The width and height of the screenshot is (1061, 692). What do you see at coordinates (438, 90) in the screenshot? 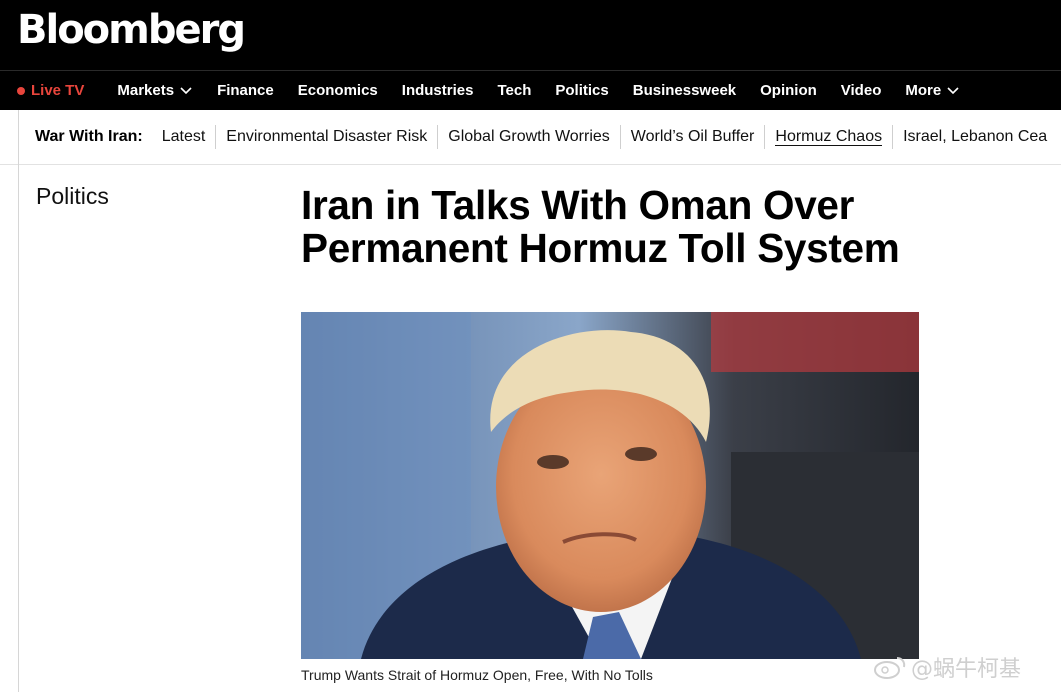
I see `nav-industries: Industries` at bounding box center [438, 90].